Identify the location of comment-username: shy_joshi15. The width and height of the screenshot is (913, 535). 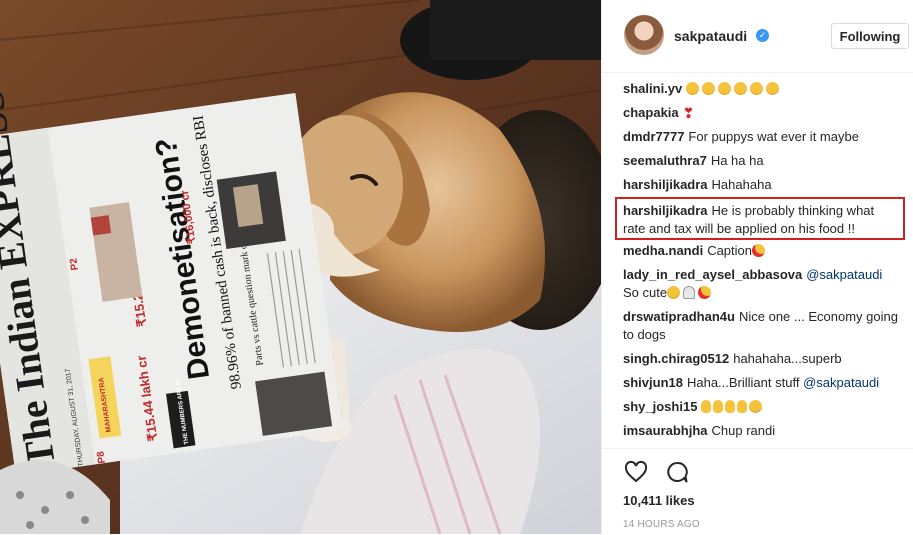
(660, 406).